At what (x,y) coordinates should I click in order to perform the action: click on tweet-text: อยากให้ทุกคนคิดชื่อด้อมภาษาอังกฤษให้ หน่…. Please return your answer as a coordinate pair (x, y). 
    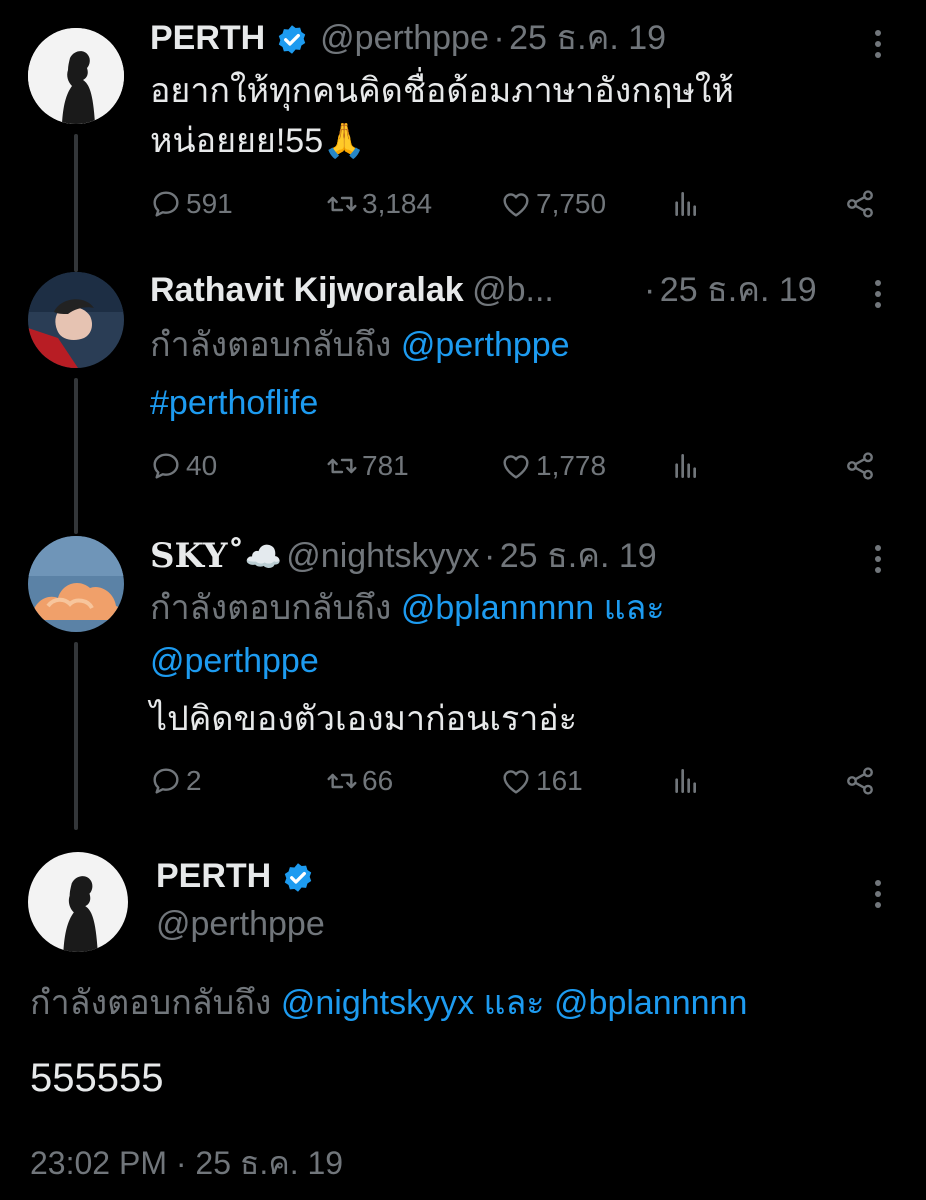
    Looking at the image, I should click on (442, 116).